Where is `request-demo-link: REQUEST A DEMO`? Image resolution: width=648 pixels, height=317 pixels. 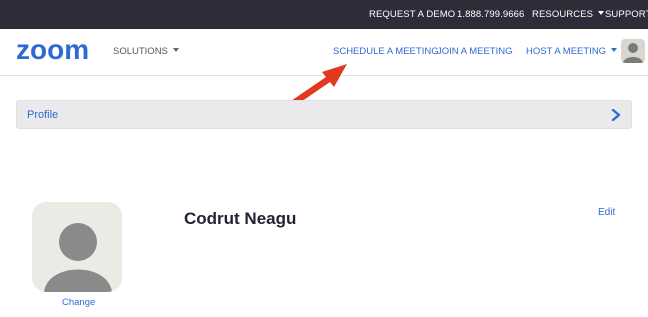
request-demo-link: REQUEST A DEMO is located at coordinates (412, 14).